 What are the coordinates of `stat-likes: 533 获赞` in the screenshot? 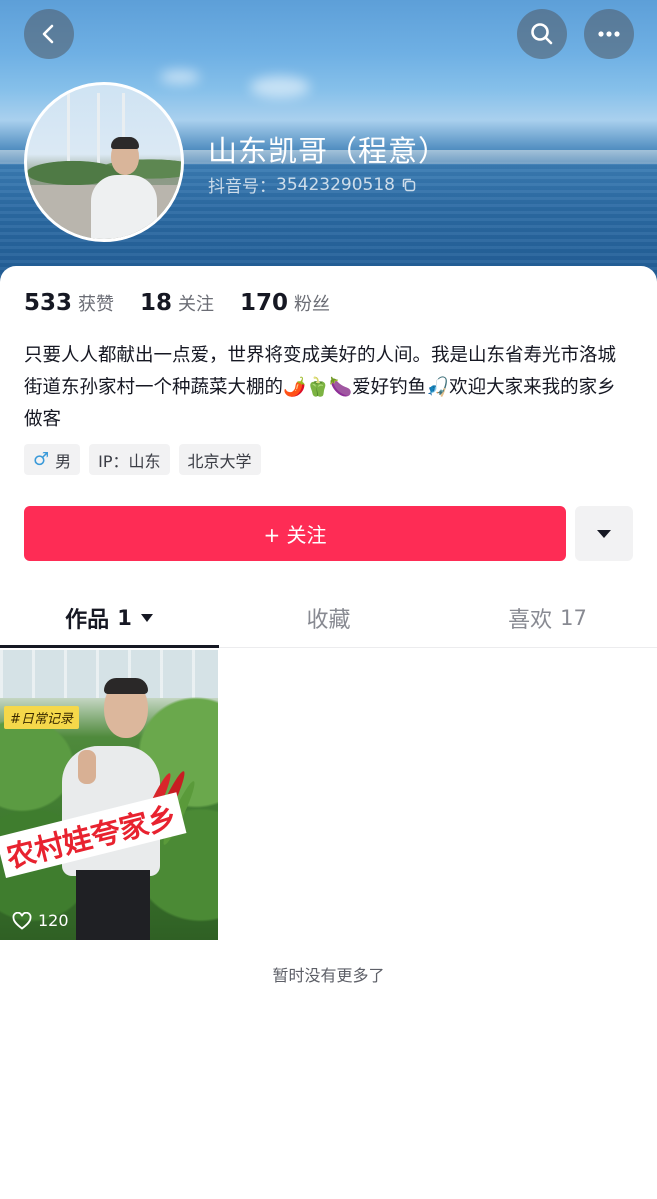 It's located at (69, 303).